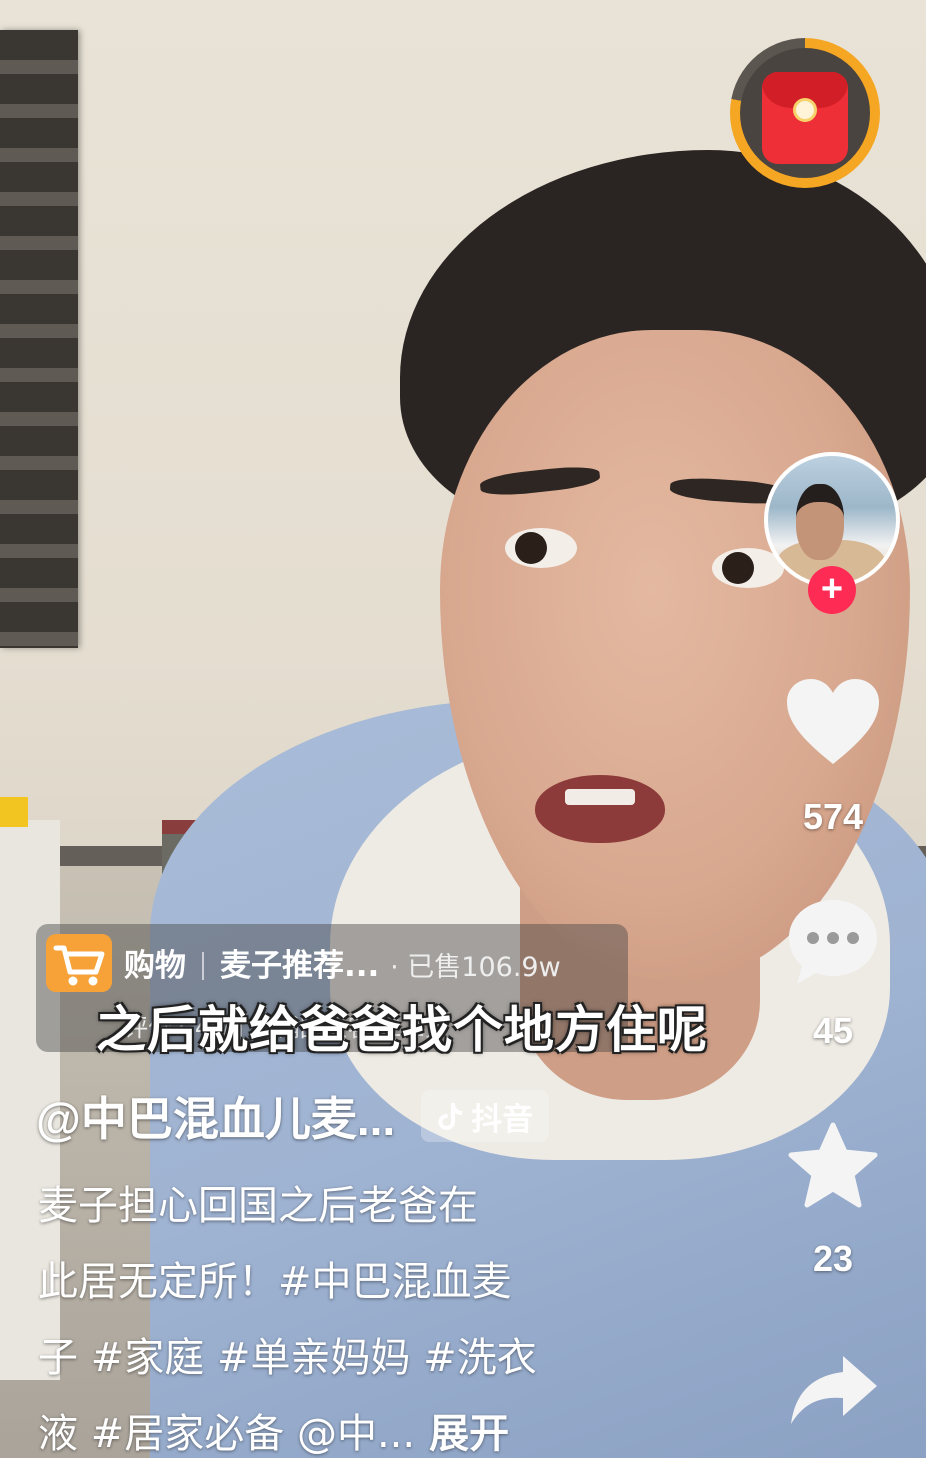  Describe the element at coordinates (203, 966) in the screenshot. I see `divider` at that location.